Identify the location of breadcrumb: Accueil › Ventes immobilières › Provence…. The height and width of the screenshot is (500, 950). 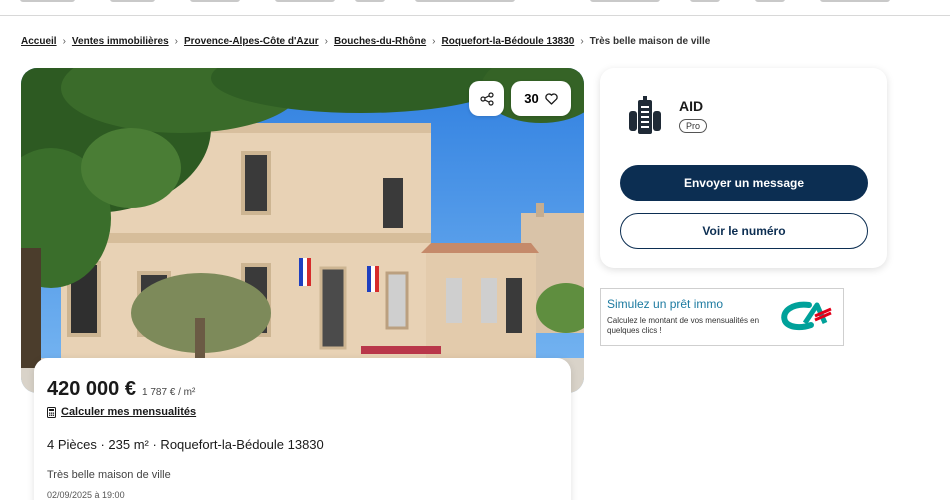
(365, 41).